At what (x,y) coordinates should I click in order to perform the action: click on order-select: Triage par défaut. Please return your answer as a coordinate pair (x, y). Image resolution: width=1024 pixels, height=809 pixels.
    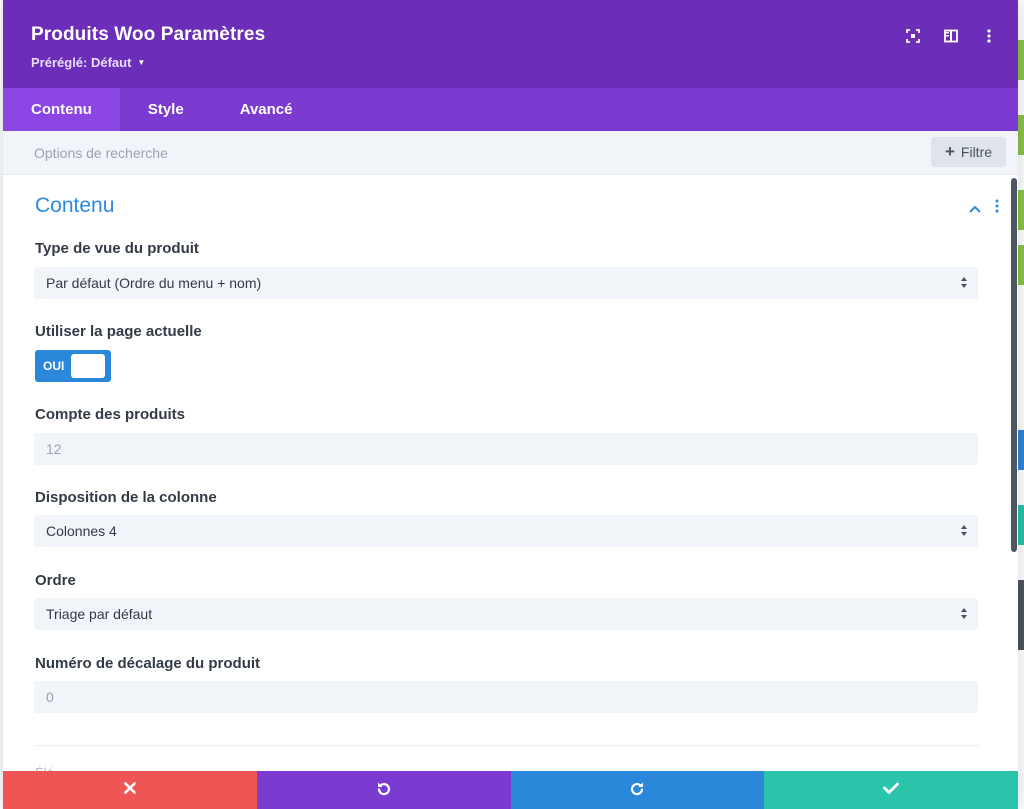
    Looking at the image, I should click on (506, 614).